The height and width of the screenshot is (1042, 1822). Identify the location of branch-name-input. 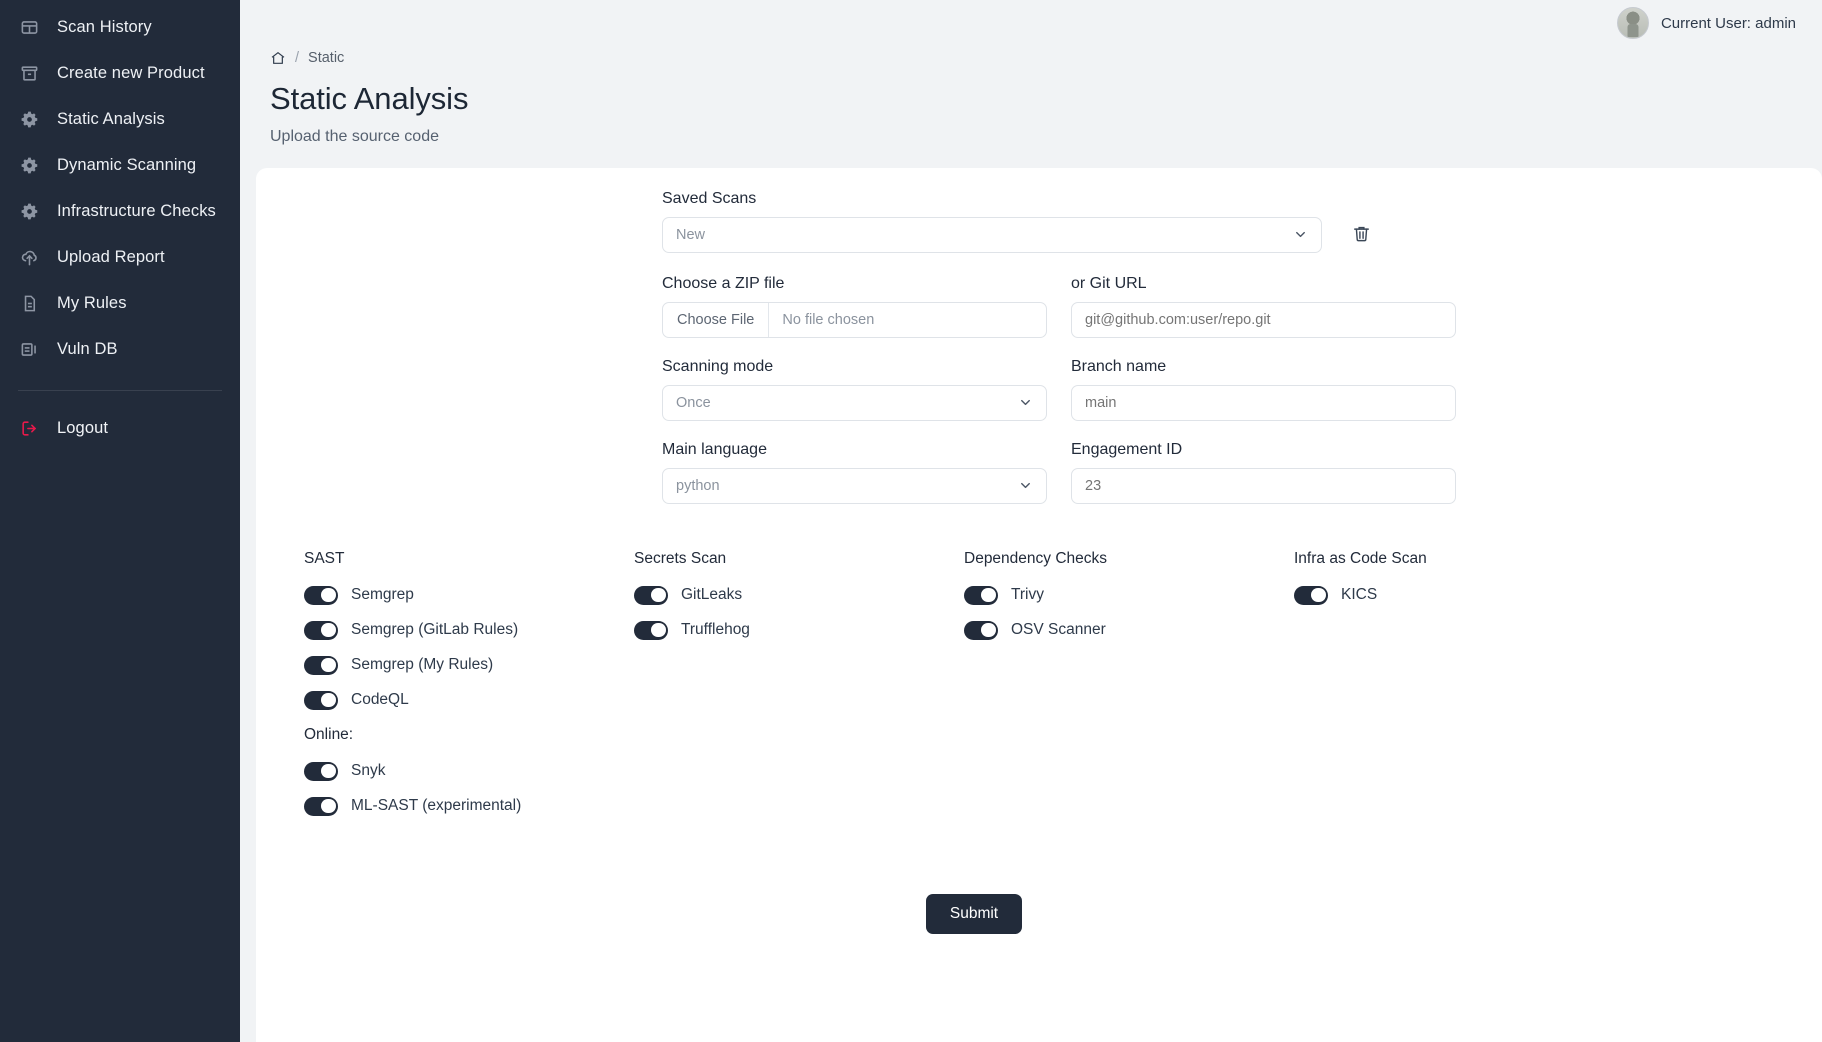
(1263, 402).